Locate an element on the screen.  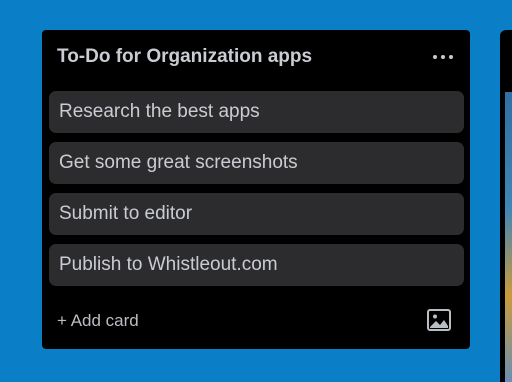
create-from-template-button is located at coordinates (439, 320).